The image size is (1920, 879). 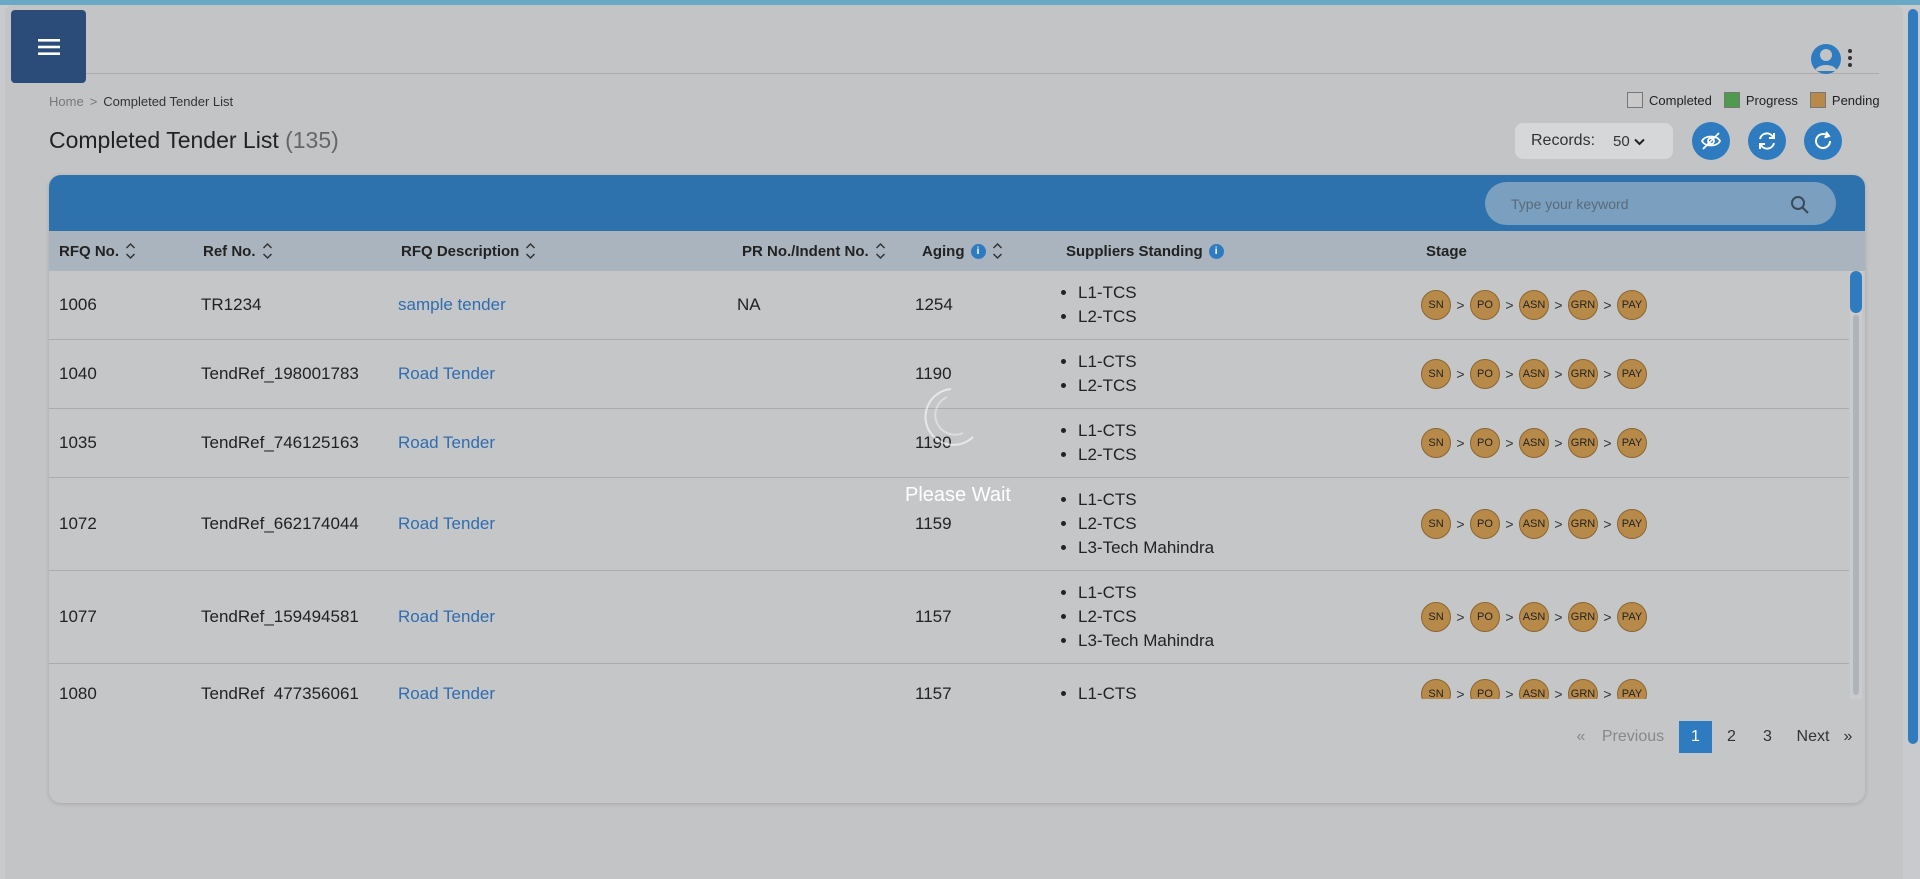 I want to click on legend-swatch-progress, so click(x=1731, y=100).